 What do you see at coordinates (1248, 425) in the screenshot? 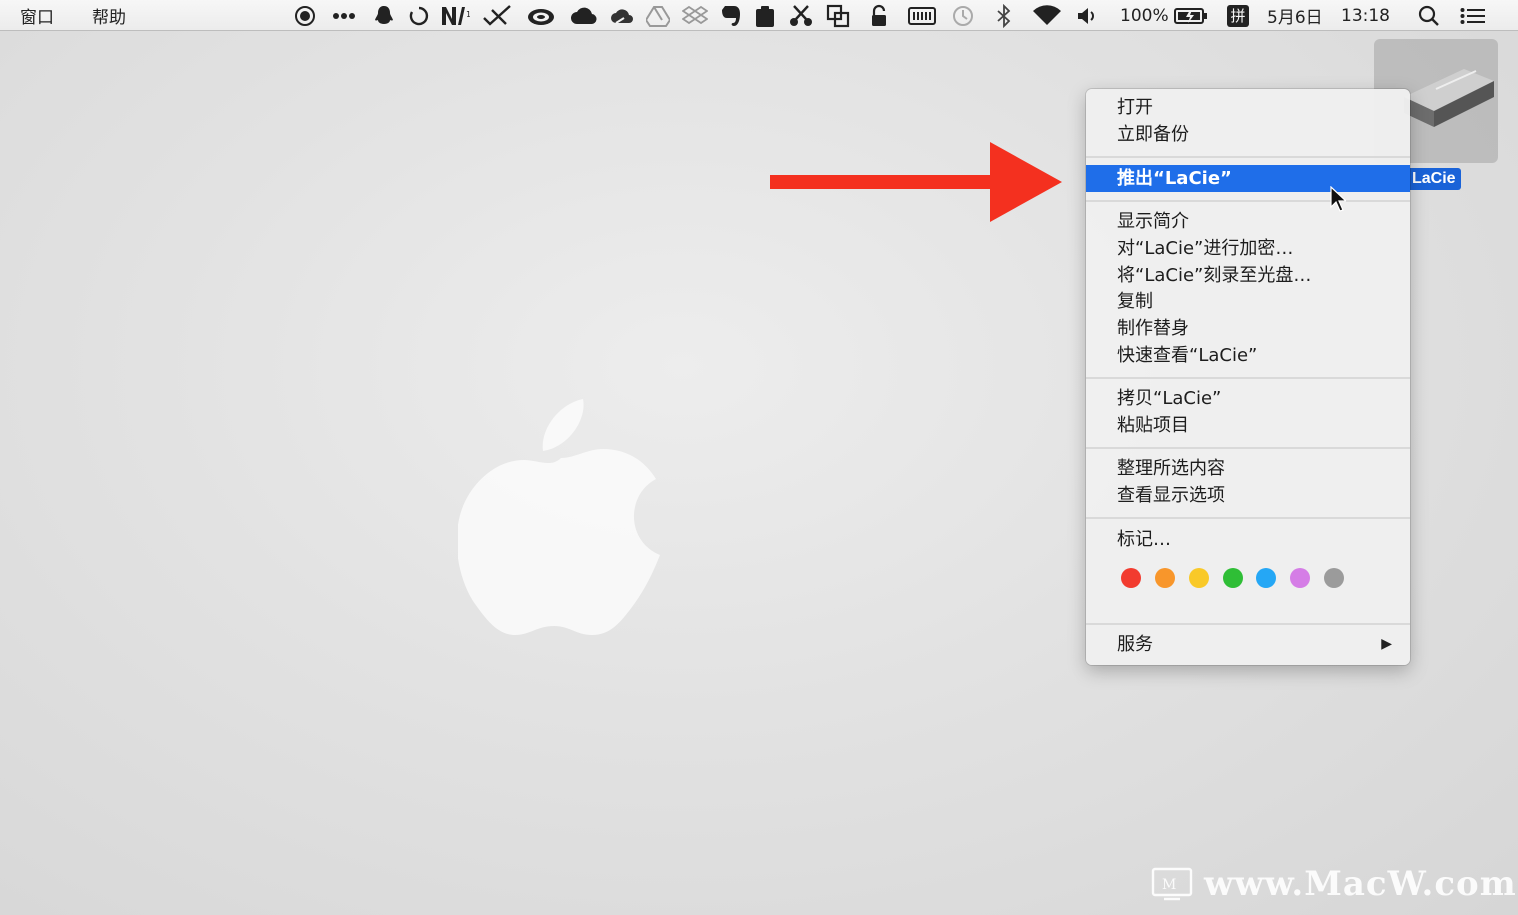
I see `menu-item-paste: 粘贴项目` at bounding box center [1248, 425].